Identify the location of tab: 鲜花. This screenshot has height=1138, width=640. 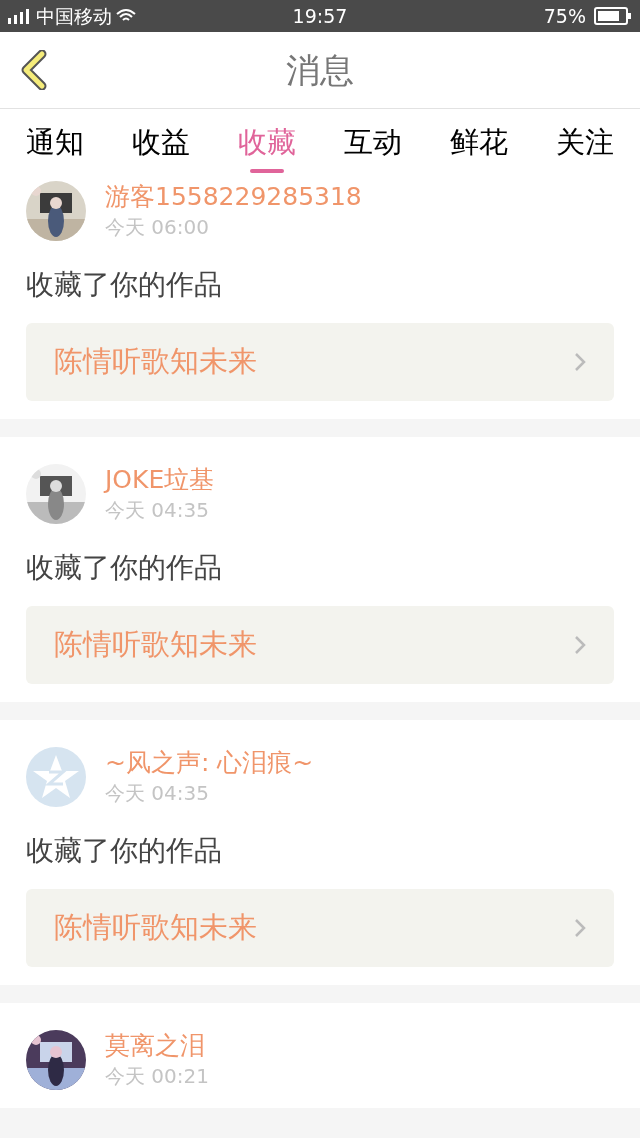
(479, 142).